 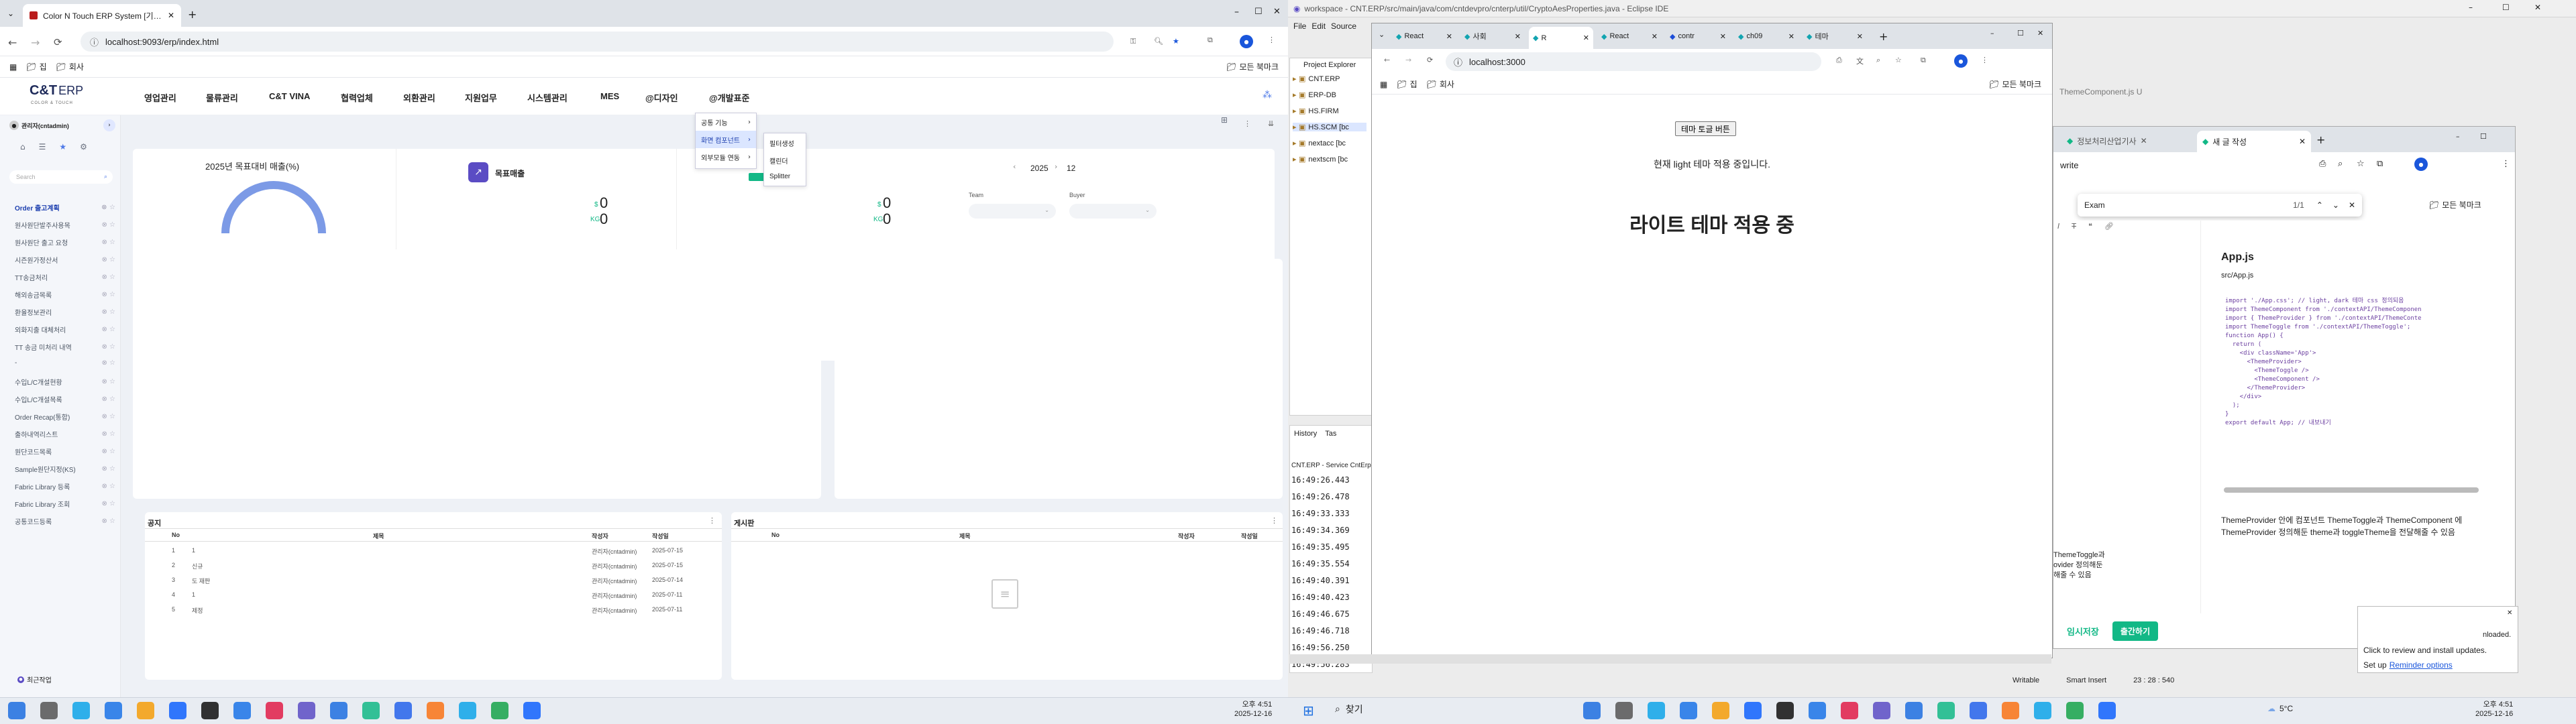 I want to click on sidebar-item: 환율정보관리 ⊗ ☆, so click(x=65, y=312).